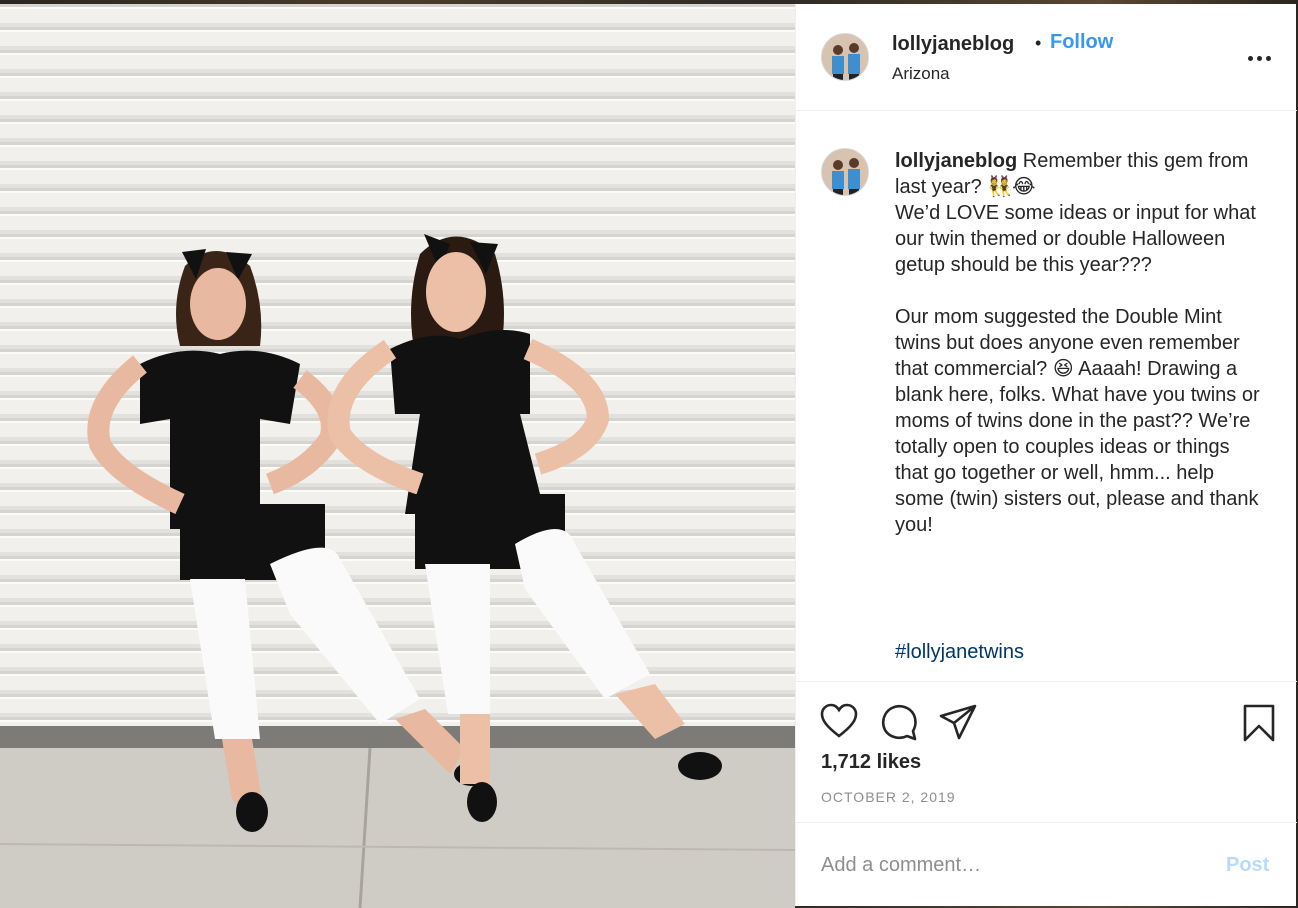  Describe the element at coordinates (1046, 753) in the screenshot. I see `post-actions: 1,712 likes OCTOBER 2, 2019` at that location.